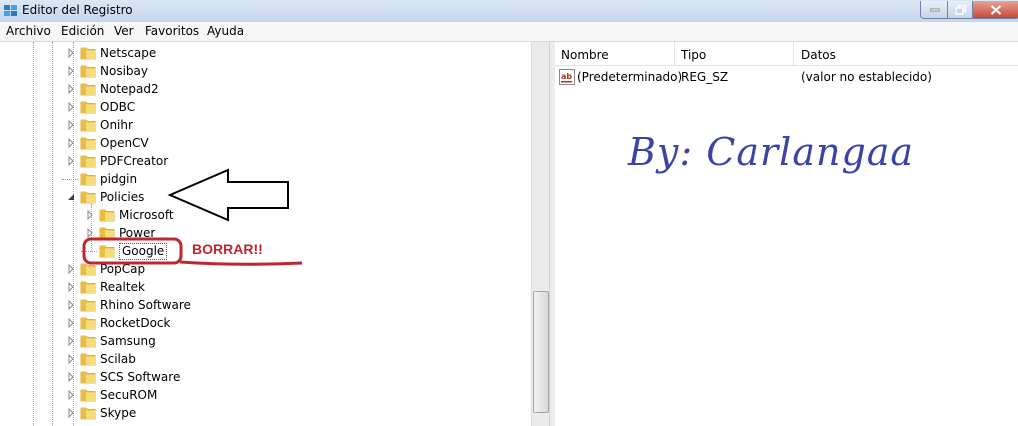 The width and height of the screenshot is (1018, 426). I want to click on window-title: Editor del Registro, so click(77, 10).